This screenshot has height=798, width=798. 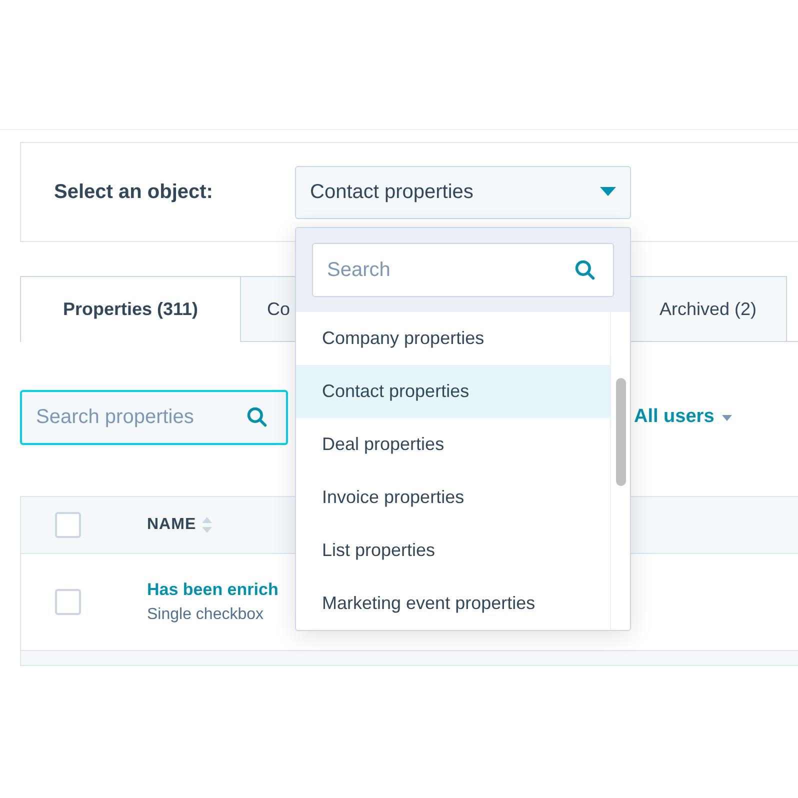 What do you see at coordinates (207, 525) in the screenshot?
I see `sort-icon` at bounding box center [207, 525].